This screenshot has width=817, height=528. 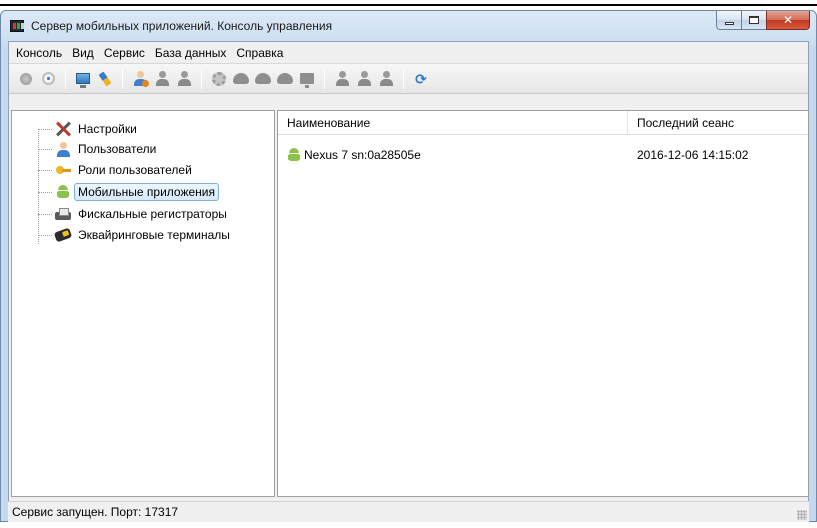 What do you see at coordinates (802, 515) in the screenshot?
I see `resize-grip` at bounding box center [802, 515].